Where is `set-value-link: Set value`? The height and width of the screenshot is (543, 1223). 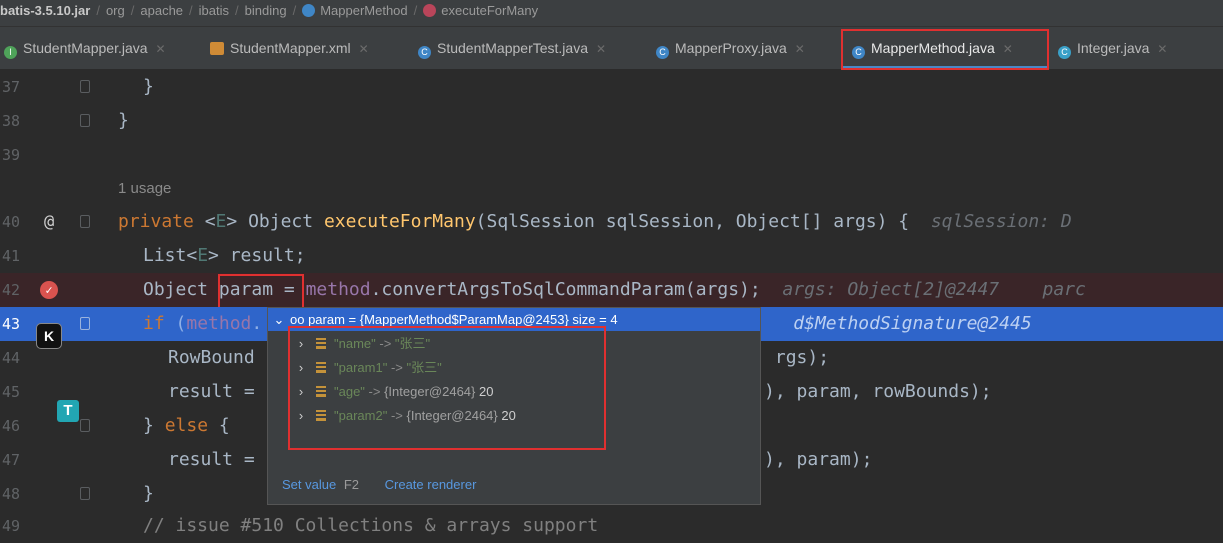
set-value-link: Set value is located at coordinates (309, 484).